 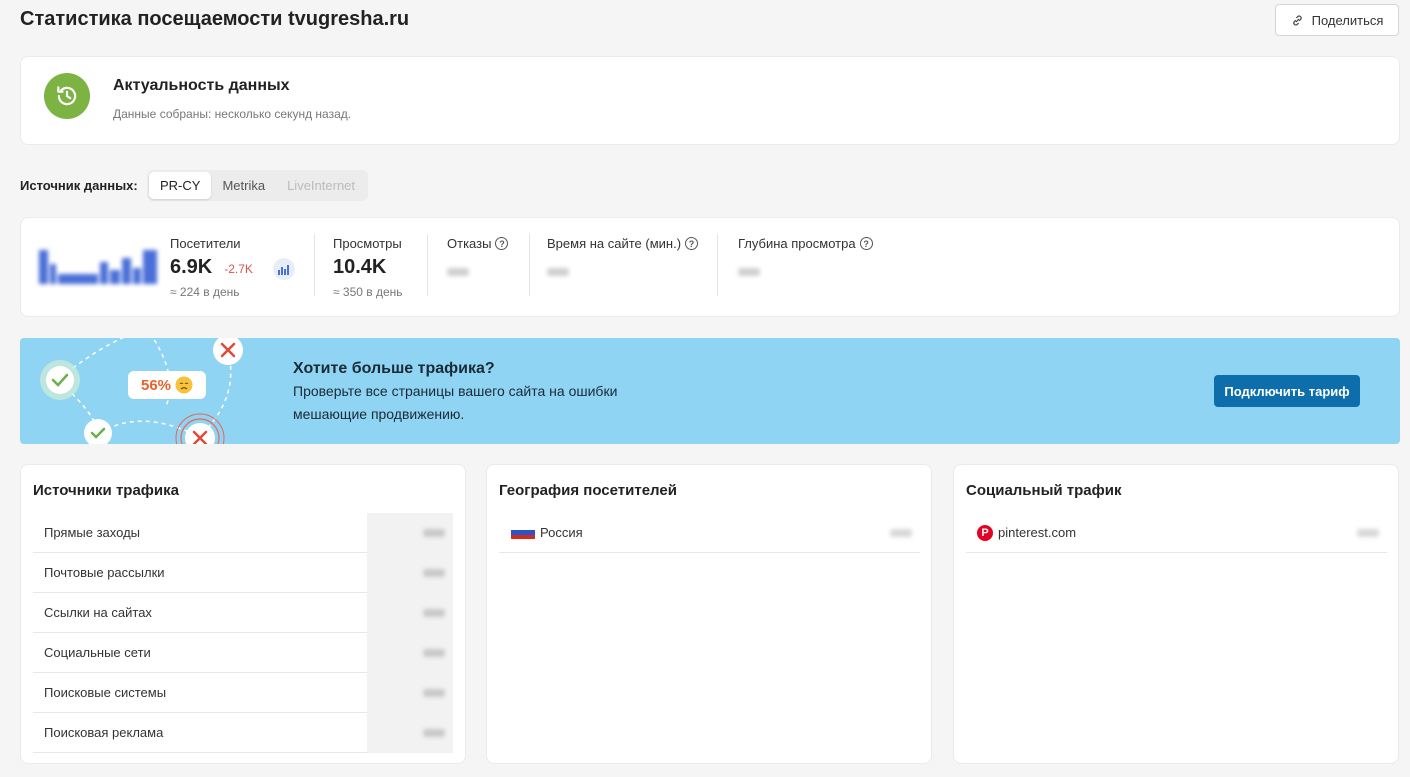 I want to click on time-value-hidden, so click(x=558, y=272).